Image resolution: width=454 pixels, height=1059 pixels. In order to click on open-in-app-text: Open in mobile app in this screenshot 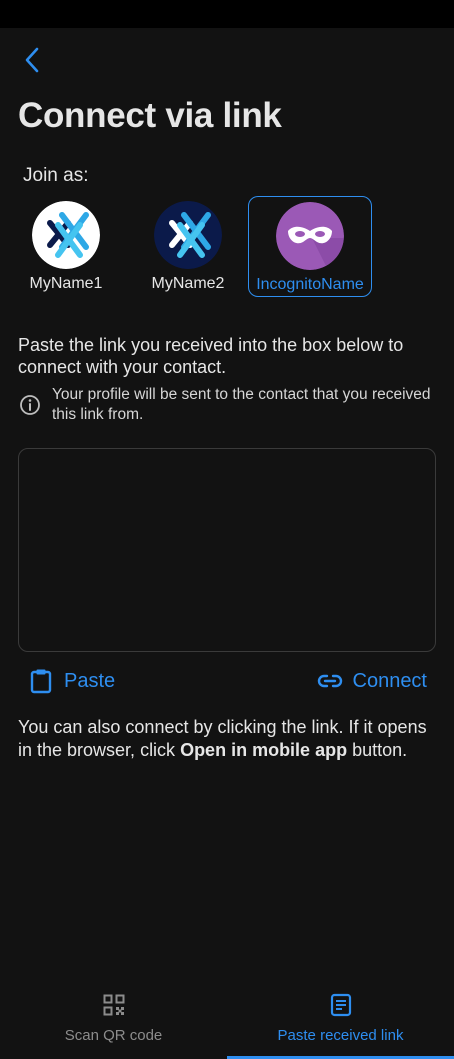, I will do `click(264, 749)`.